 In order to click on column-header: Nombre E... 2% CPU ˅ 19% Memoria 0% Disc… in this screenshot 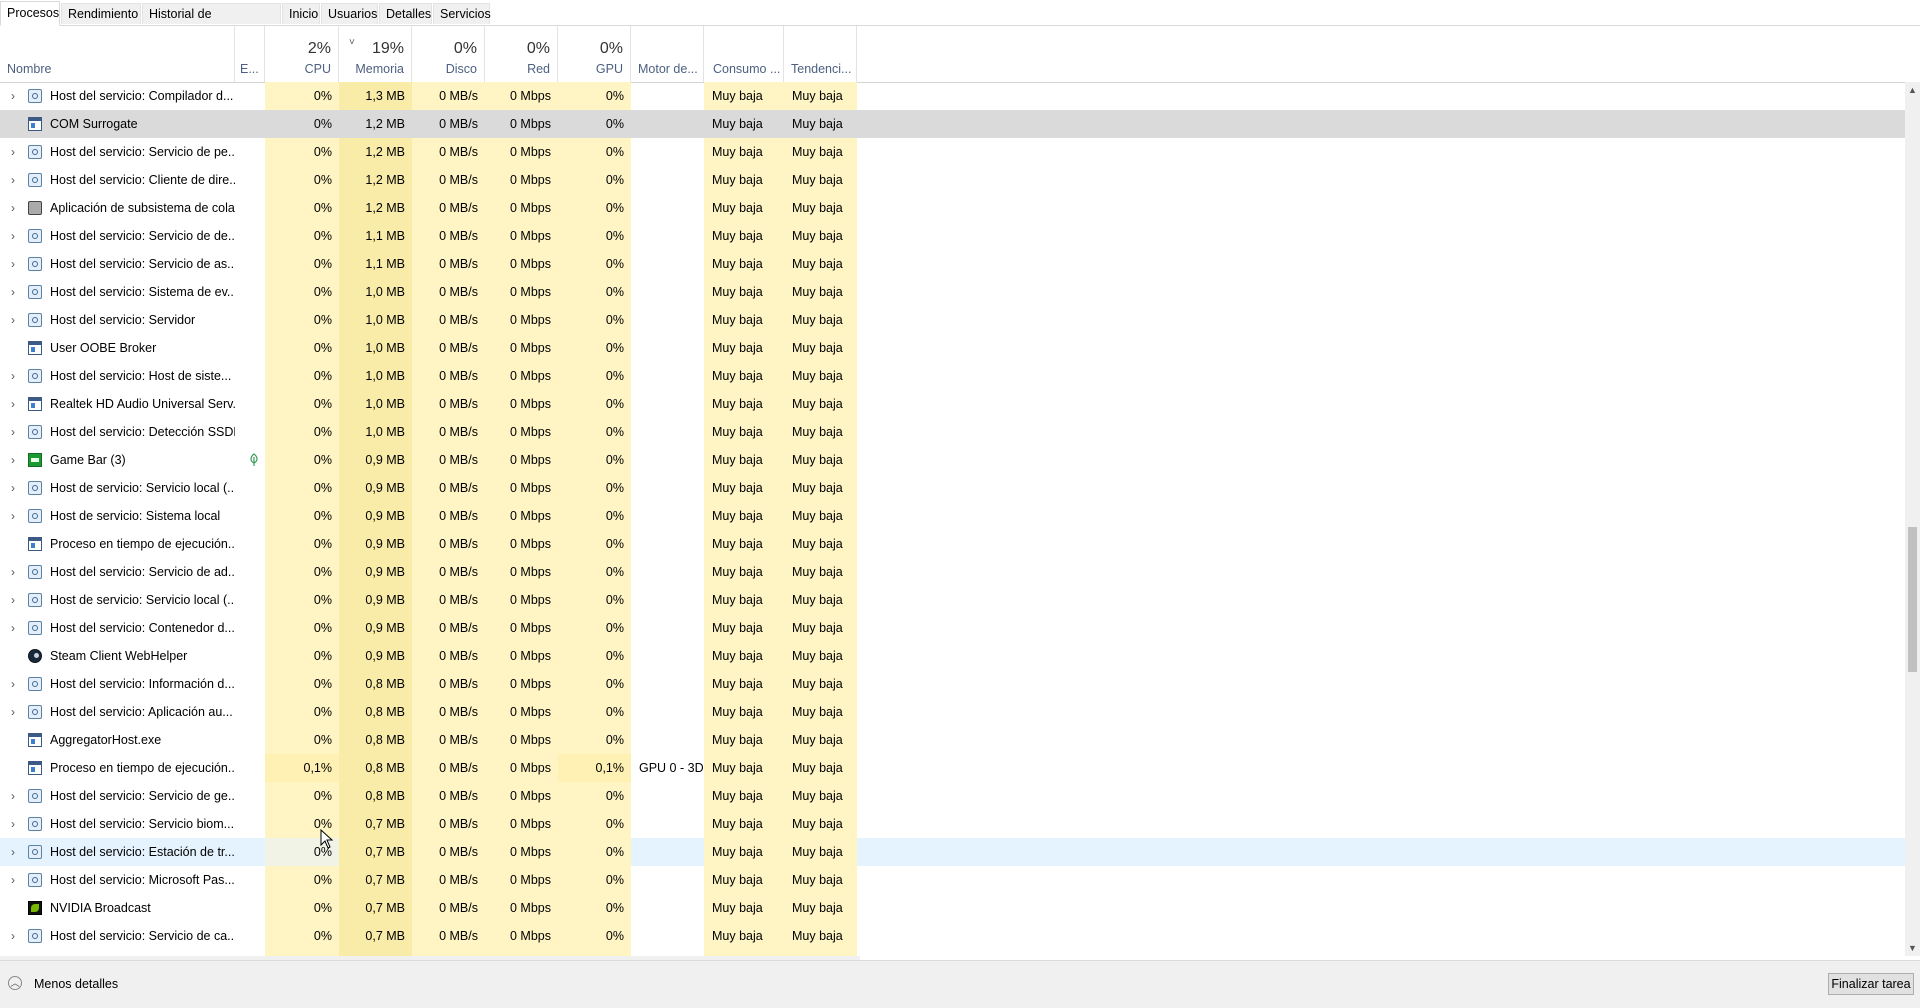, I will do `click(960, 54)`.